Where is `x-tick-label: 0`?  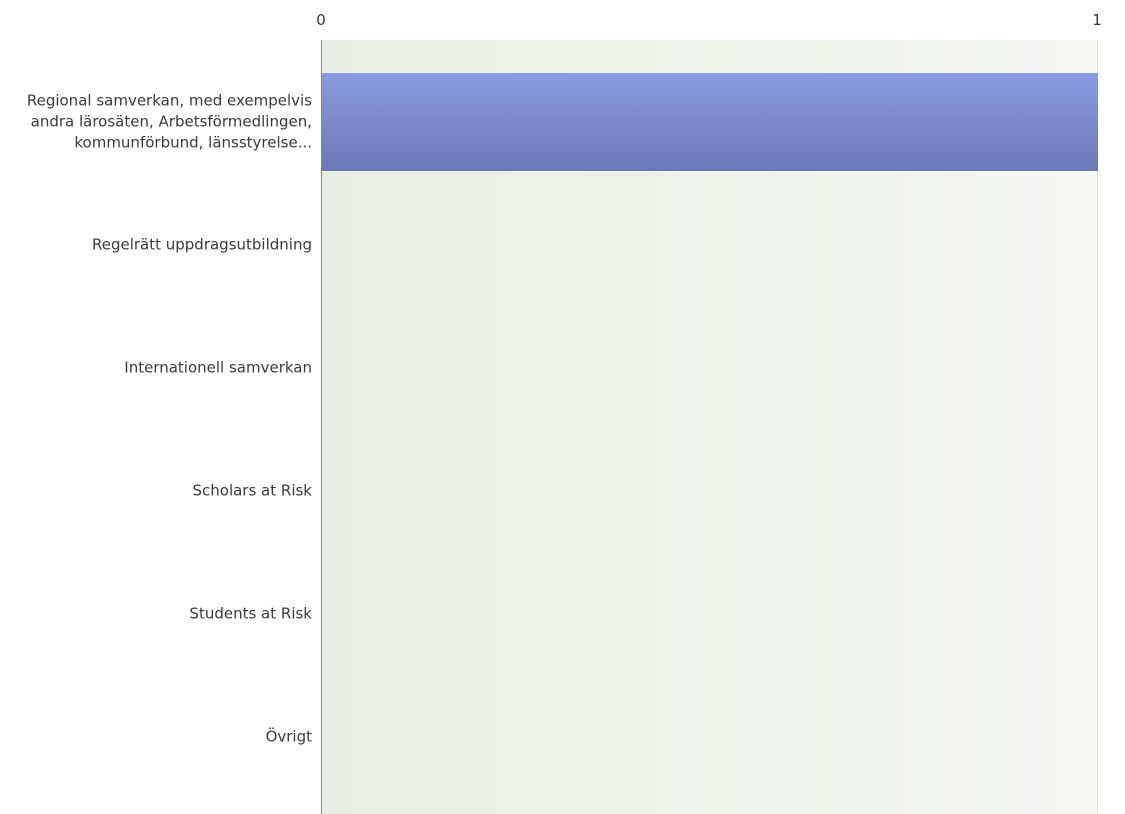 x-tick-label: 0 is located at coordinates (321, 20).